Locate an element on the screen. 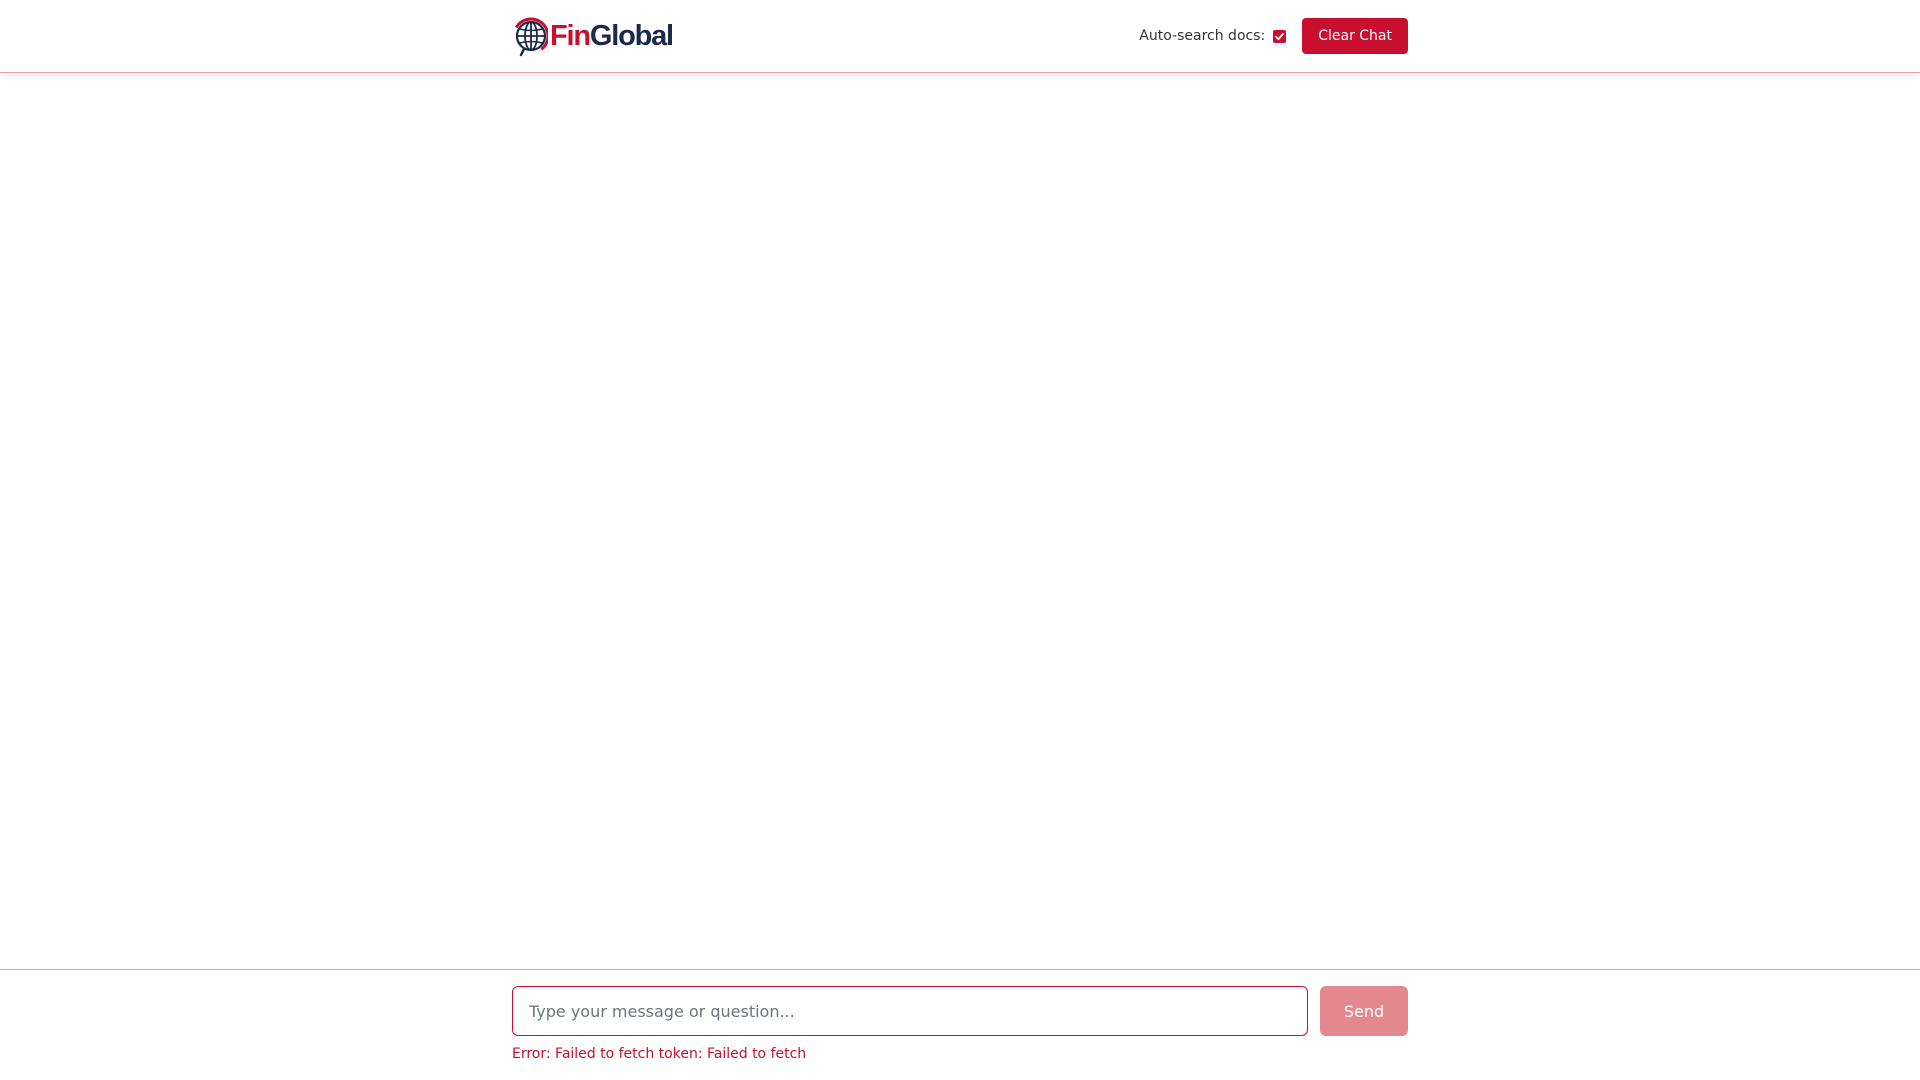 Image resolution: width=1920 pixels, height=1080 pixels. auto-search-label: Auto-search docs: is located at coordinates (1202, 36).